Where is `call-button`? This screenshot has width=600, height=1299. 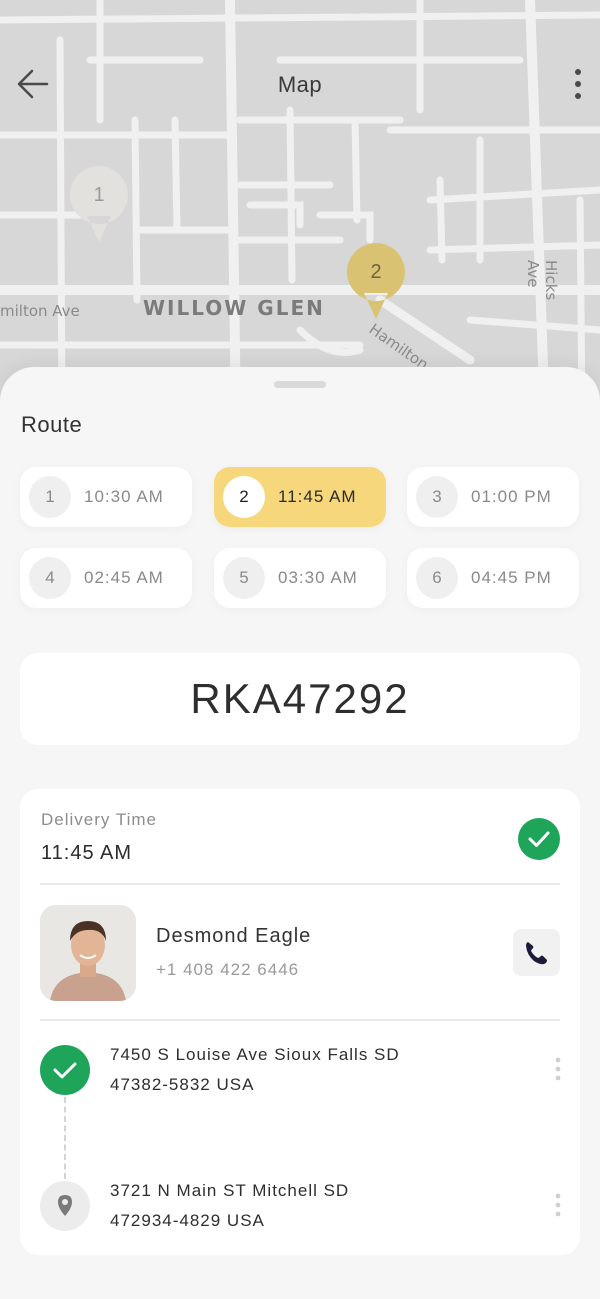 call-button is located at coordinates (536, 952).